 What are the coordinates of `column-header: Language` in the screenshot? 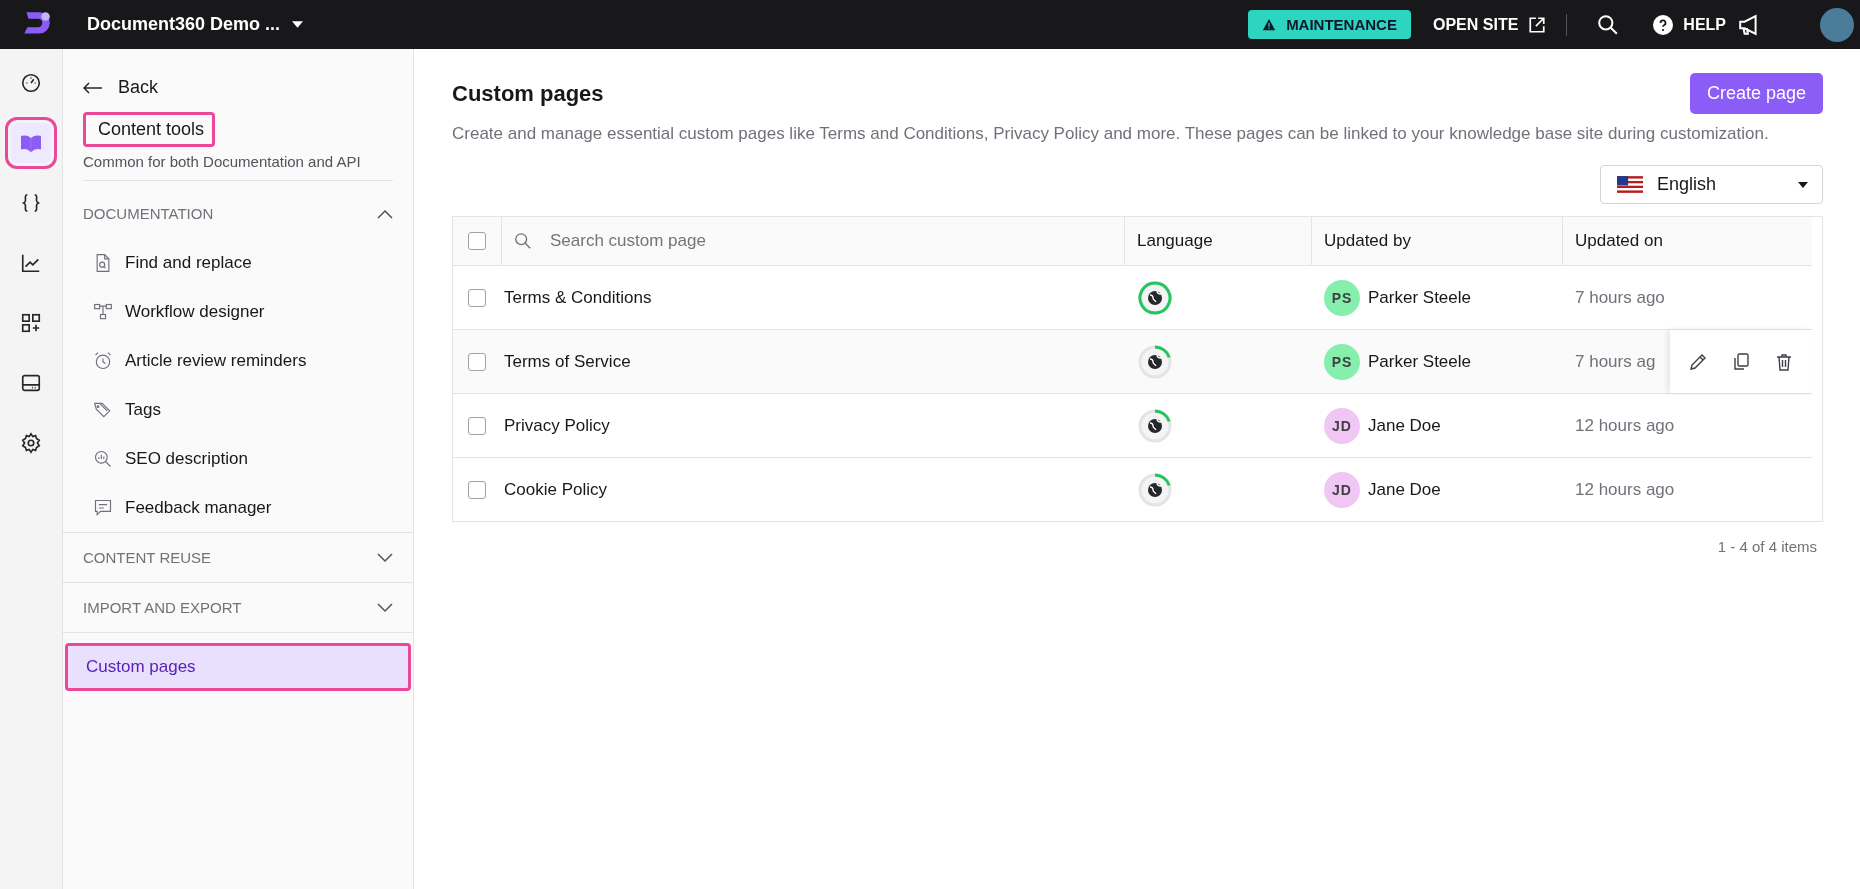 It's located at (1175, 241).